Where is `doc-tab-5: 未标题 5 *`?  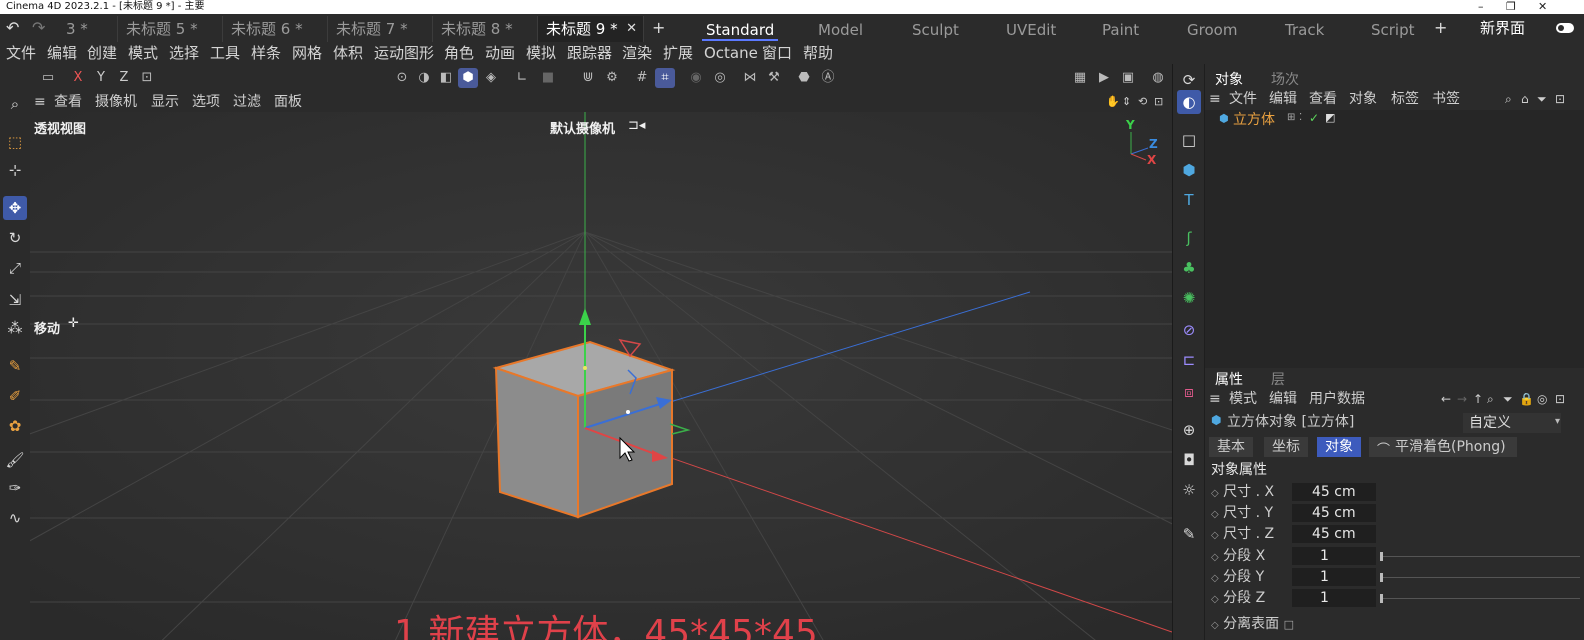 doc-tab-5: 未标题 5 * is located at coordinates (170, 29).